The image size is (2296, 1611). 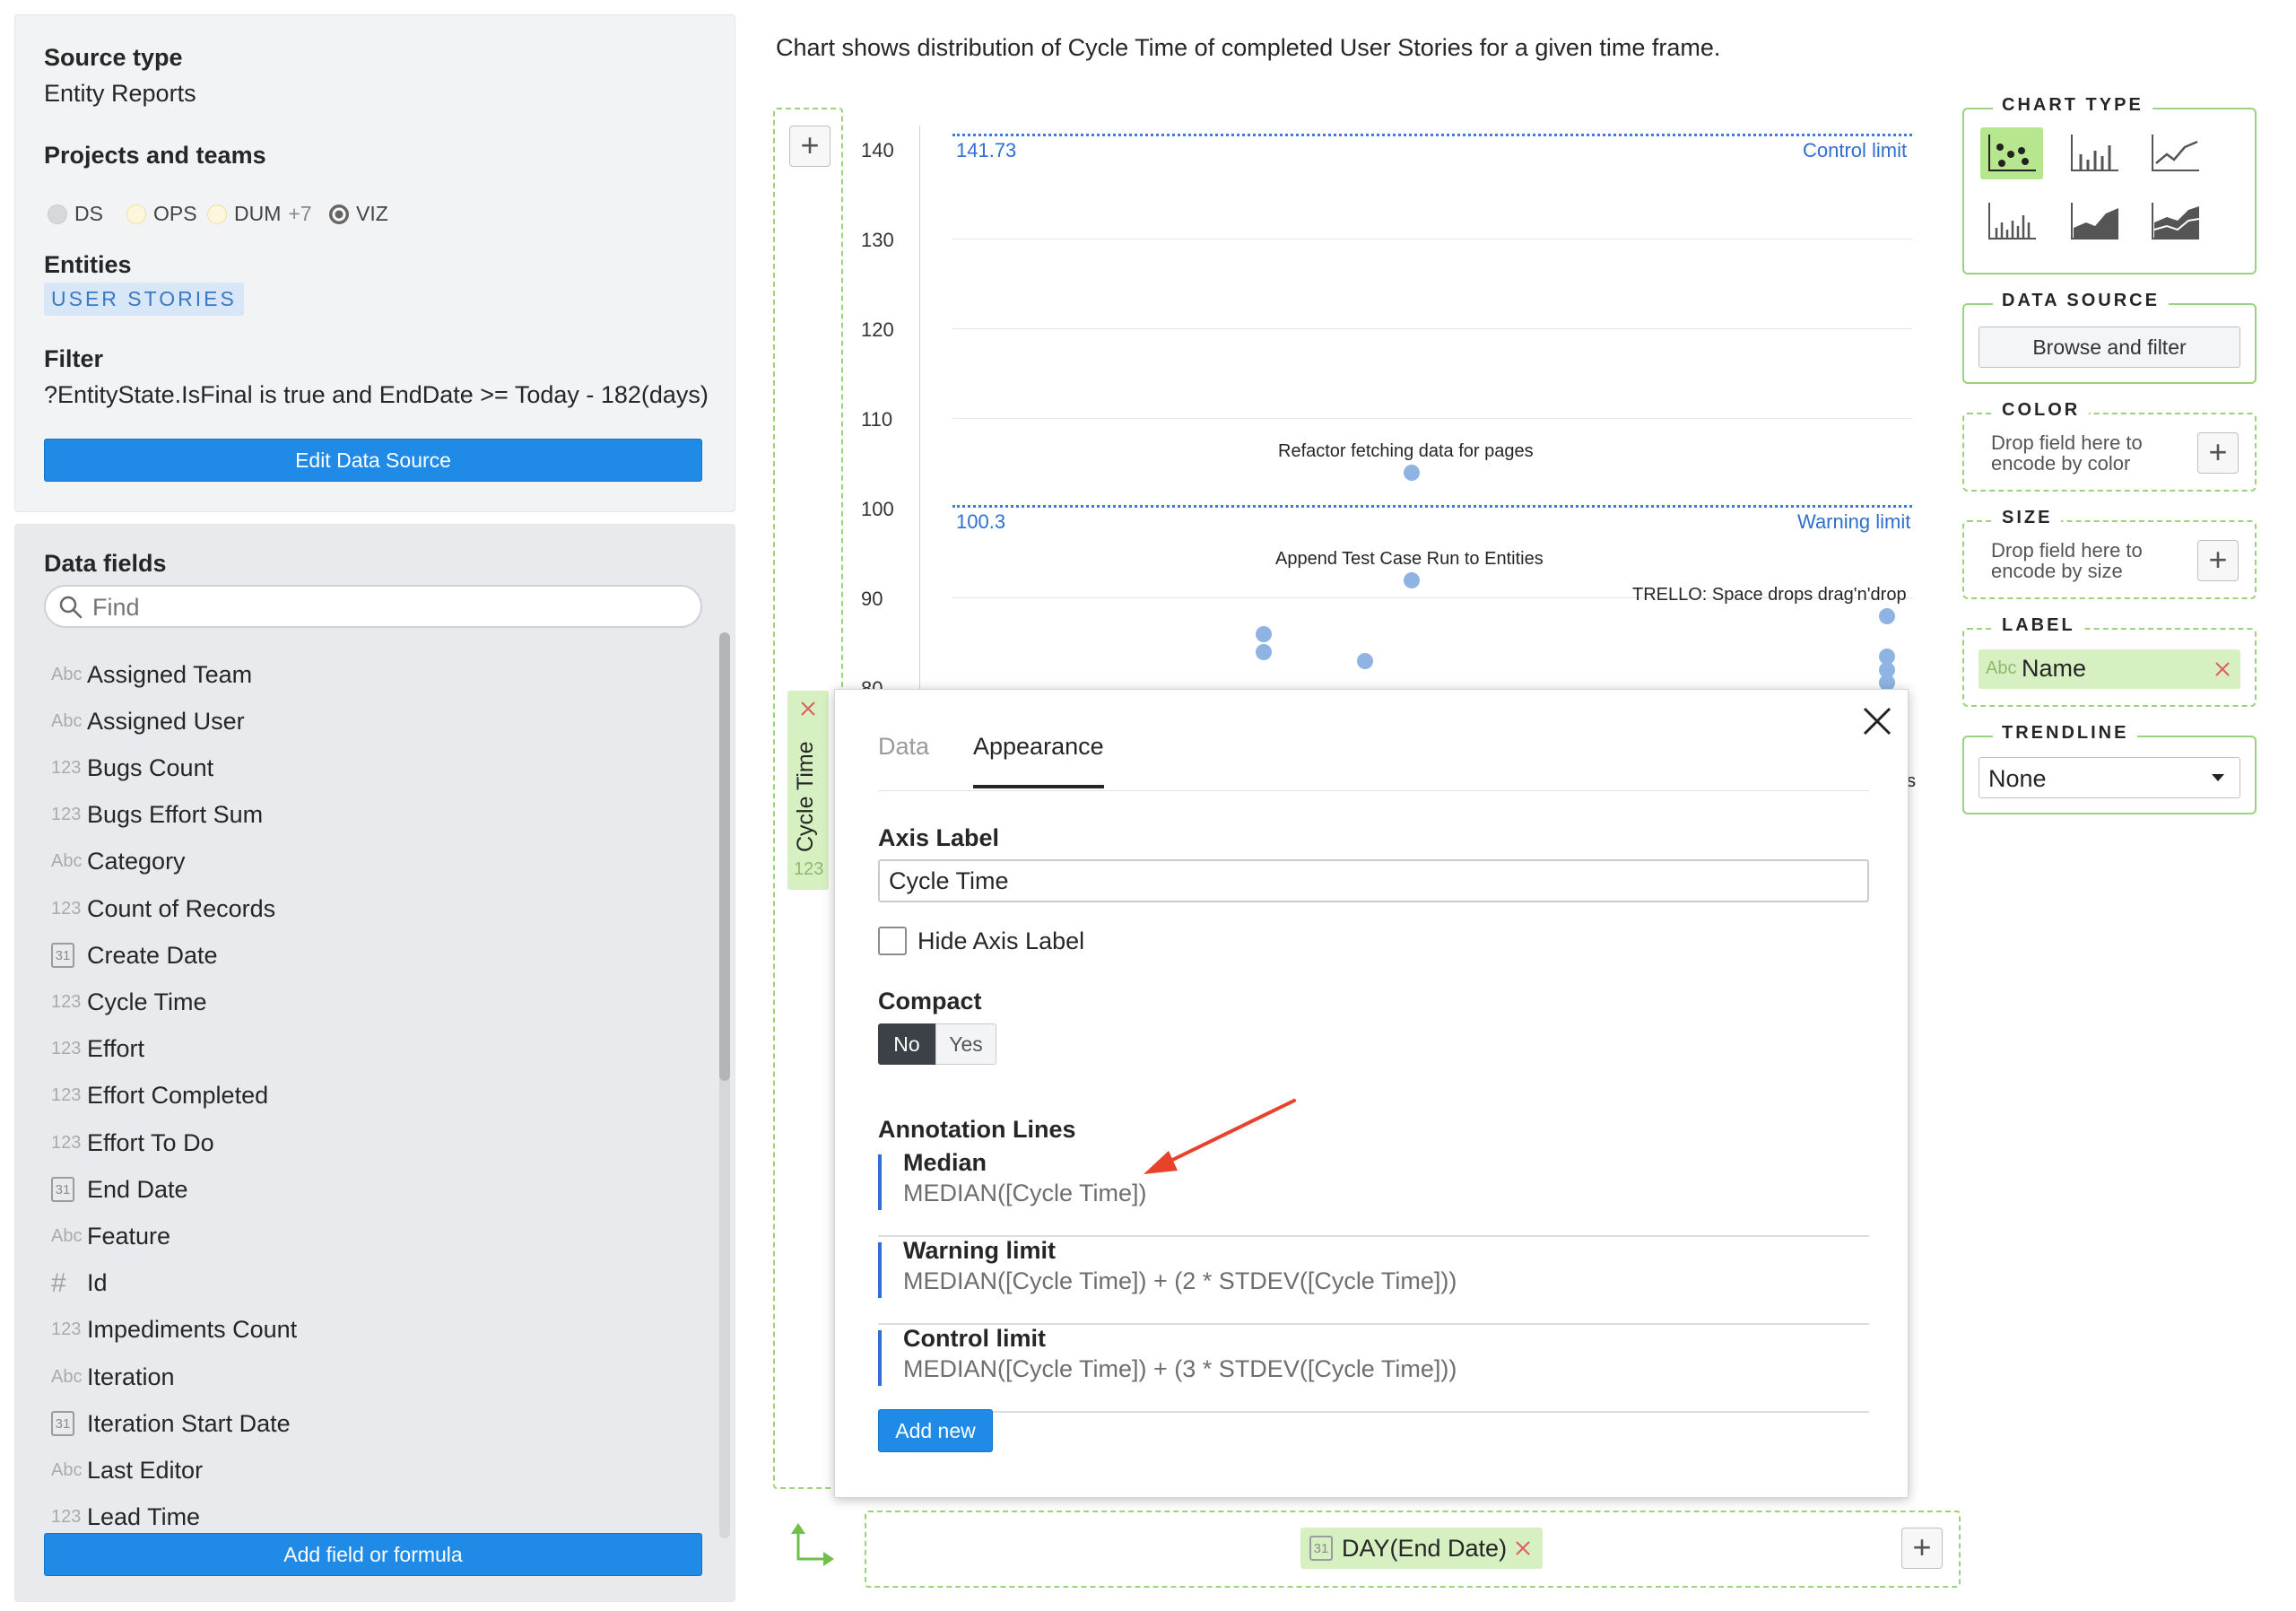 I want to click on field-name: Last Editor, so click(x=145, y=1470).